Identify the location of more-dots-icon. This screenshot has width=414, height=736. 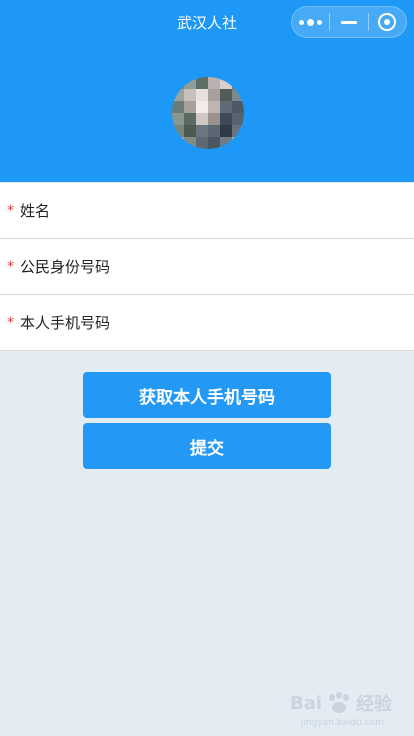
(311, 22).